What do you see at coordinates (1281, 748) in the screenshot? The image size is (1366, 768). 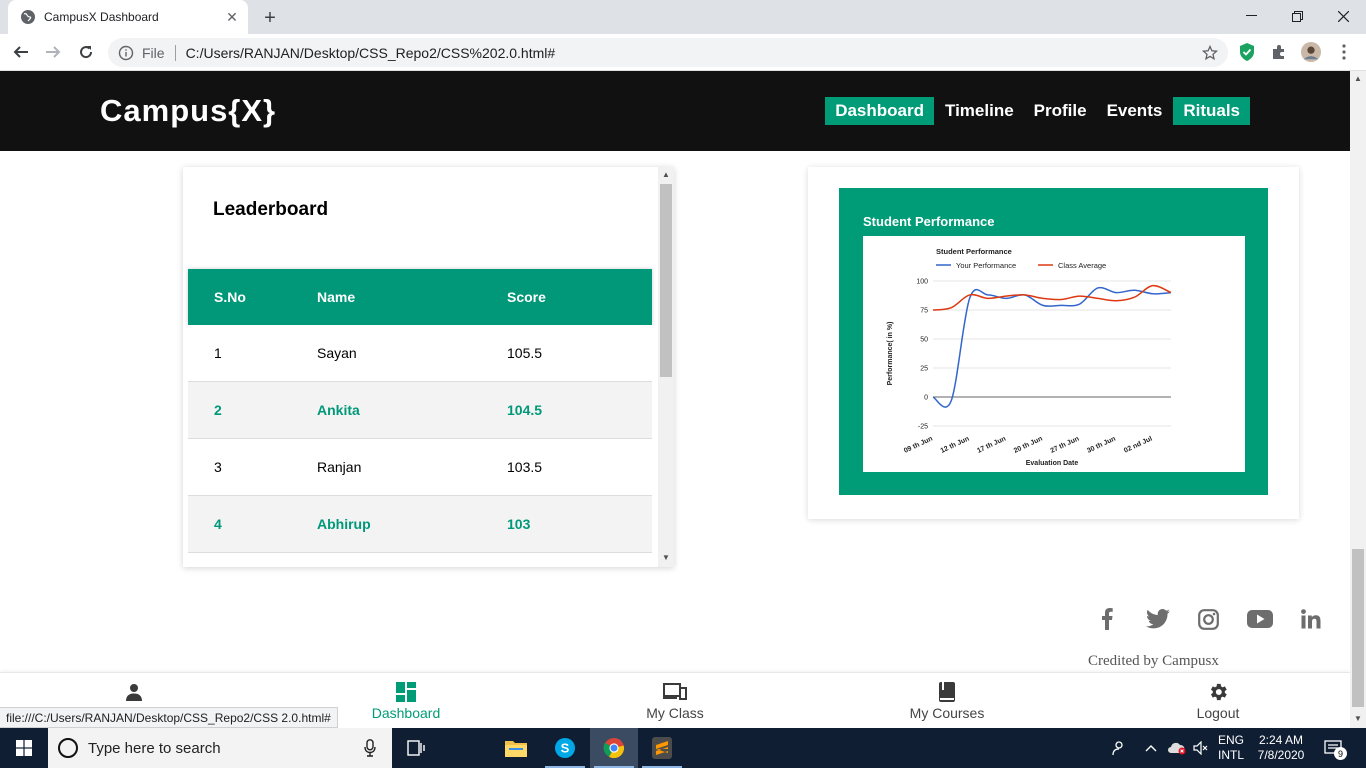 I see `clock-button: 2:24 AM 7/8/2020` at bounding box center [1281, 748].